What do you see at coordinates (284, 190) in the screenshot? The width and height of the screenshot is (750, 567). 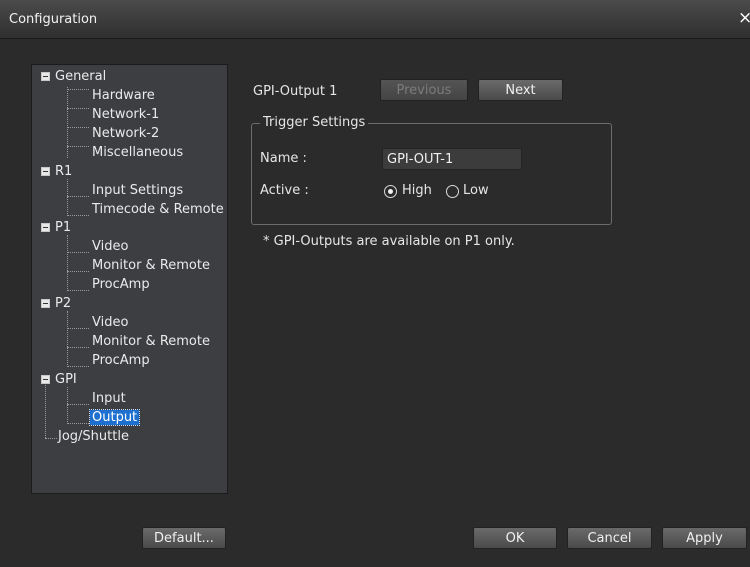 I see `active-label: Active :` at bounding box center [284, 190].